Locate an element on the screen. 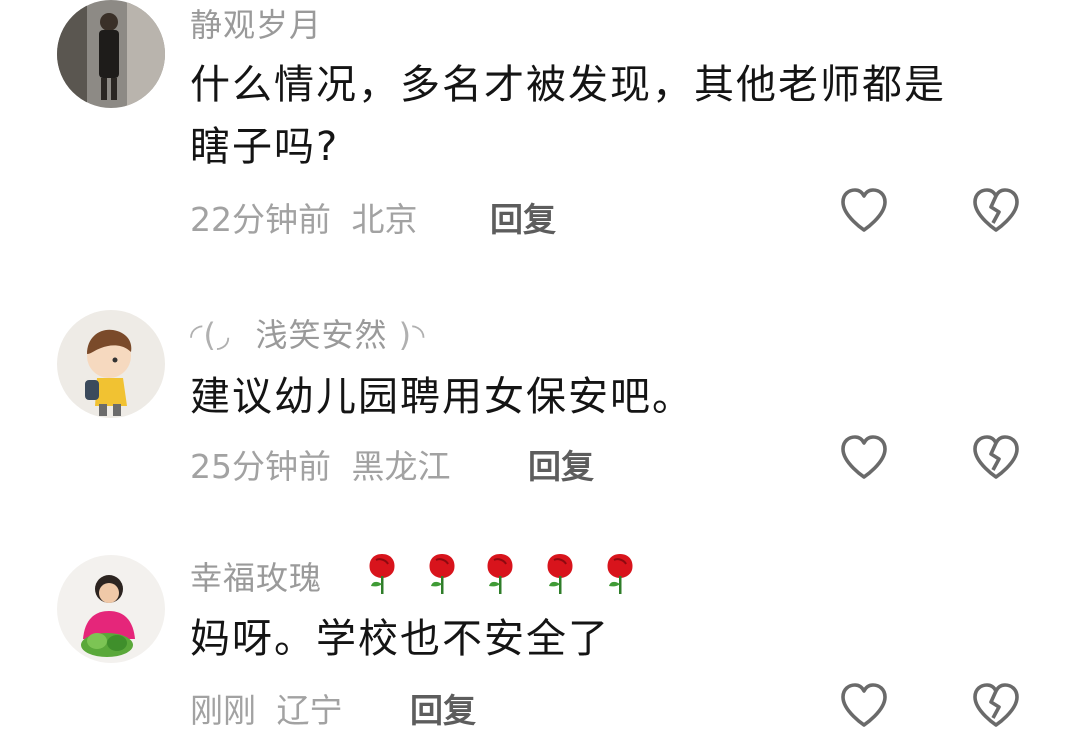  comment-location: 辽宁 is located at coordinates (309, 710).